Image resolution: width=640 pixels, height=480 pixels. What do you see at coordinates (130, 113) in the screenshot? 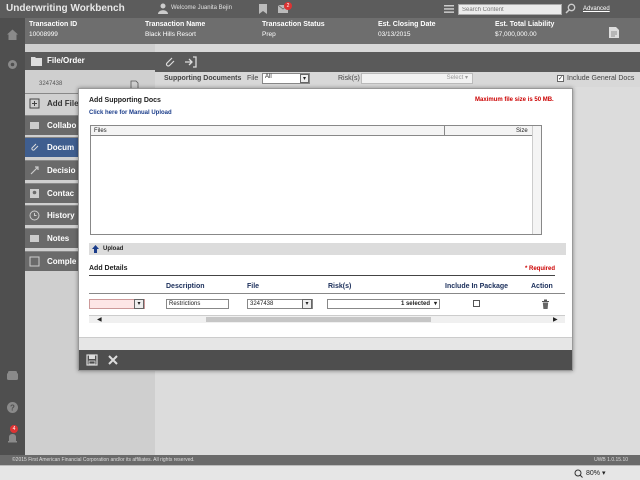
I see `manual-upload-link: Click here for Manual Upload` at bounding box center [130, 113].